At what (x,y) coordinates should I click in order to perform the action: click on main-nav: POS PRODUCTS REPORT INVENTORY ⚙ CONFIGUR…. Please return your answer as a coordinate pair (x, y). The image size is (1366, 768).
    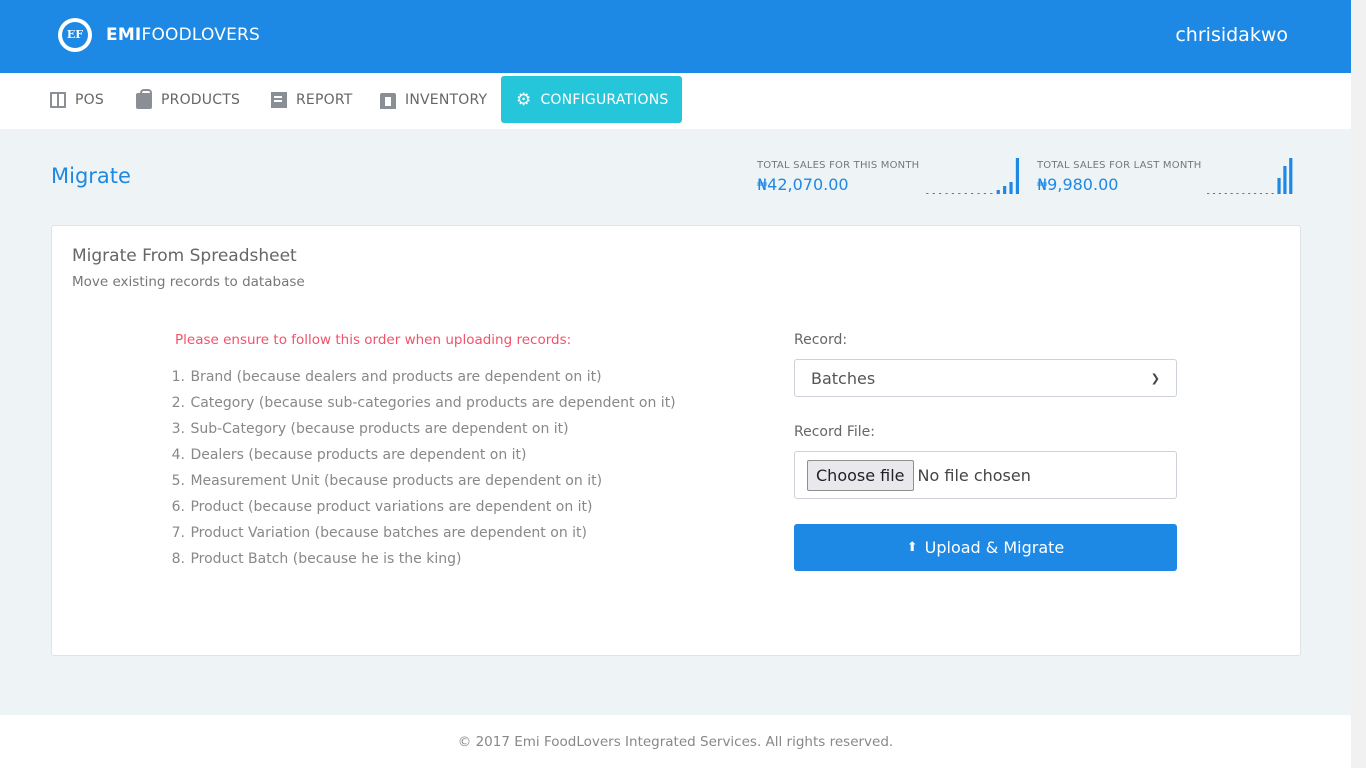
    Looking at the image, I should click on (675, 101).